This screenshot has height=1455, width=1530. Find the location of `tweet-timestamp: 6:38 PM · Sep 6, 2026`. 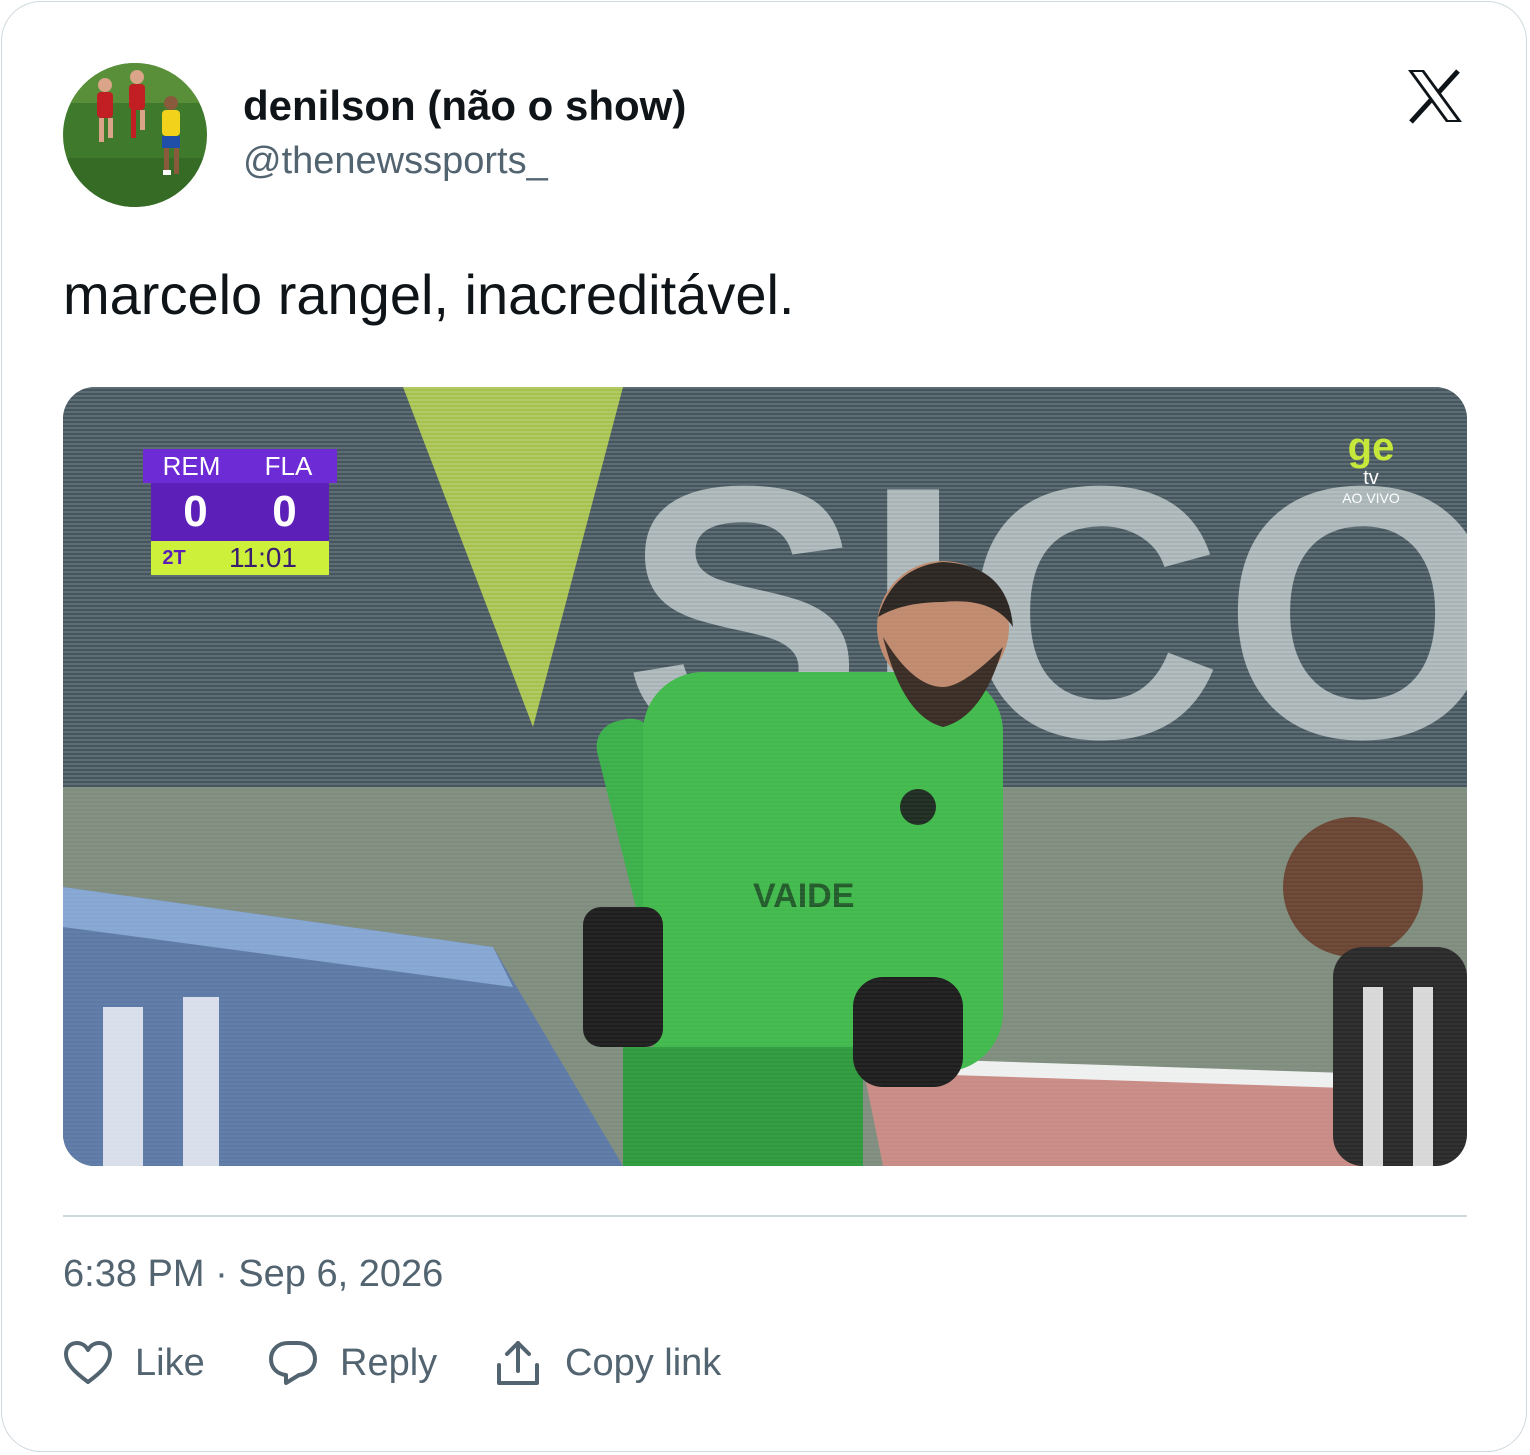

tweet-timestamp: 6:38 PM · Sep 6, 2026 is located at coordinates (253, 1274).